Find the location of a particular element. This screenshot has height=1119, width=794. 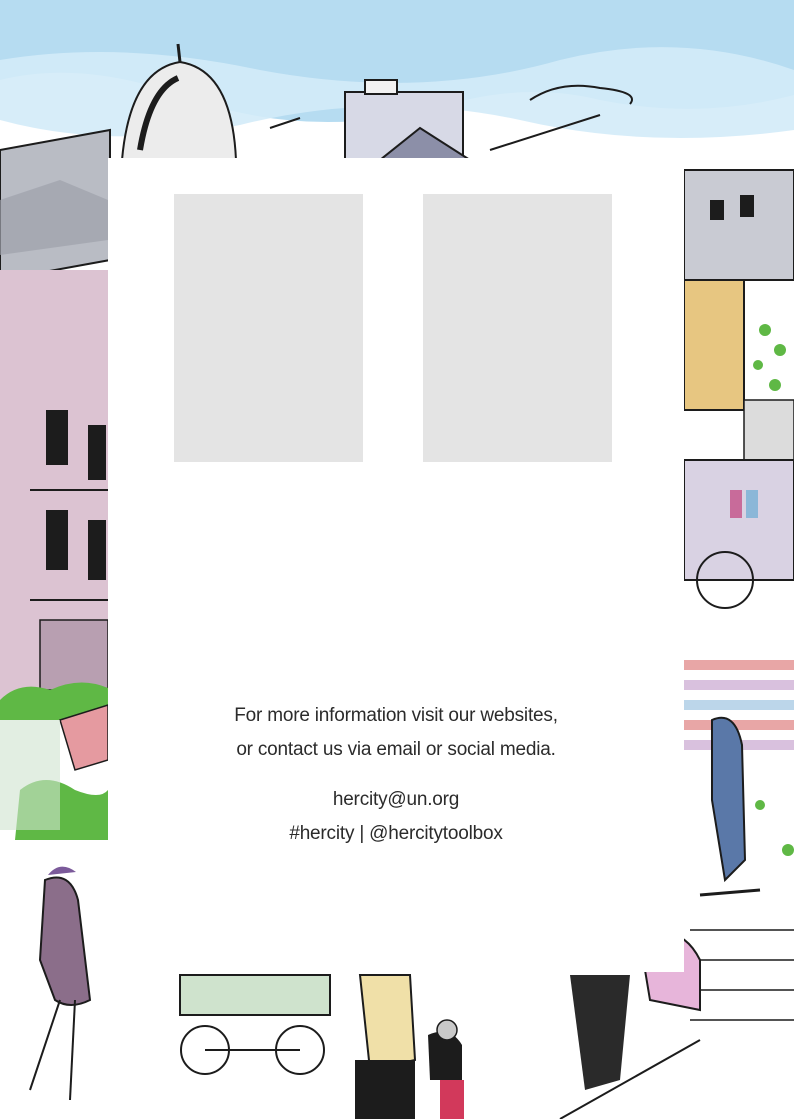

right-building-ochre is located at coordinates (714, 345).